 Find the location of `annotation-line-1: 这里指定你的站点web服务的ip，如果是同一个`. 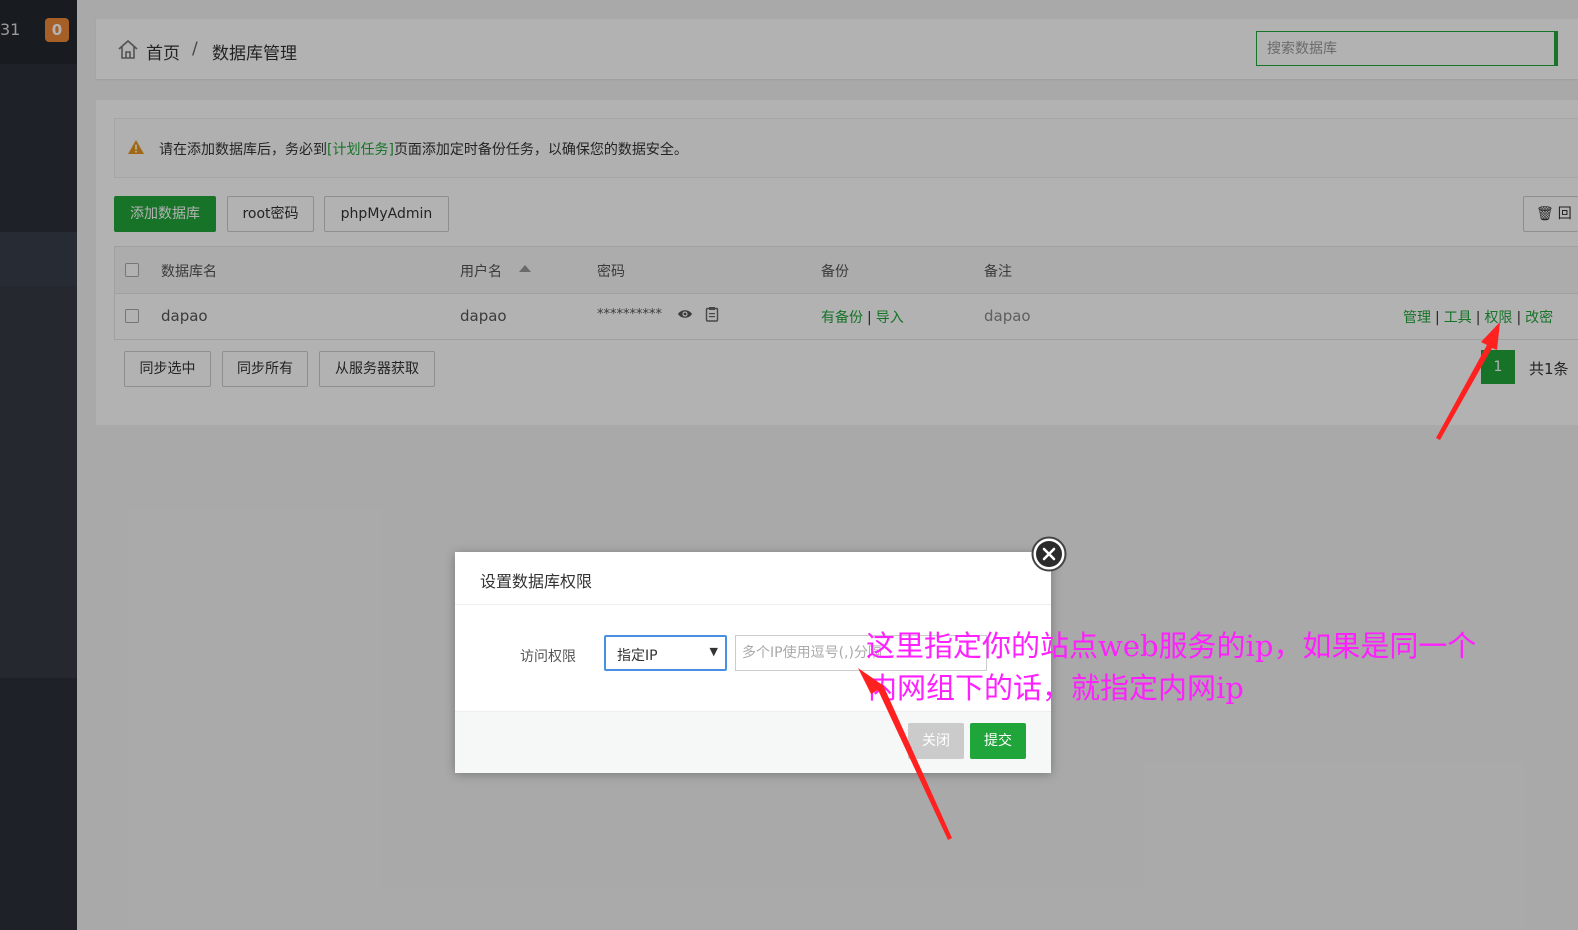

annotation-line-1: 这里指定你的站点web服务的ip，如果是同一个 is located at coordinates (1171, 646).